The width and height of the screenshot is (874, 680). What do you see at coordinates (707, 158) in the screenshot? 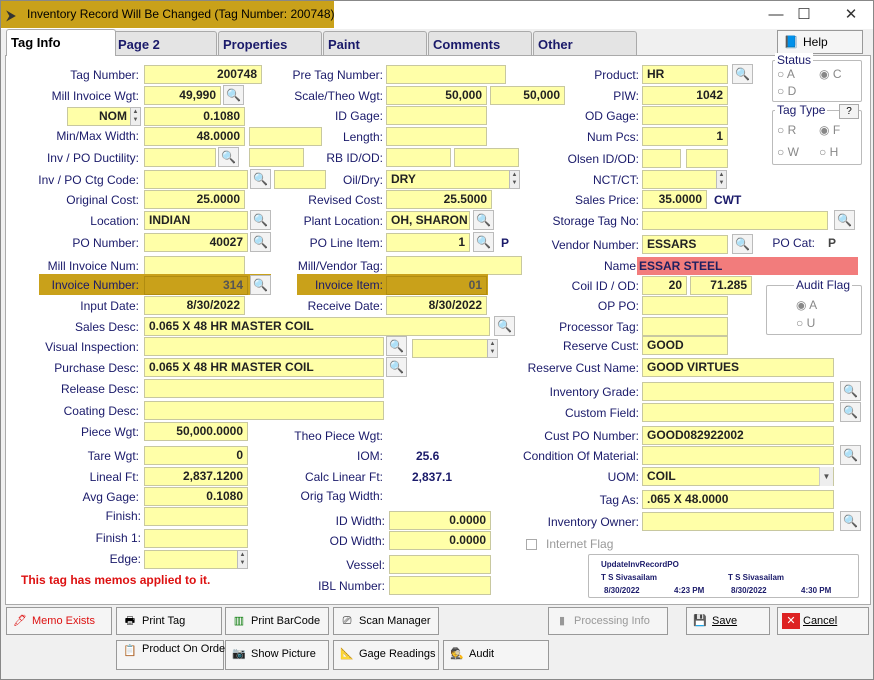
I see `olsen-od-field` at bounding box center [707, 158].